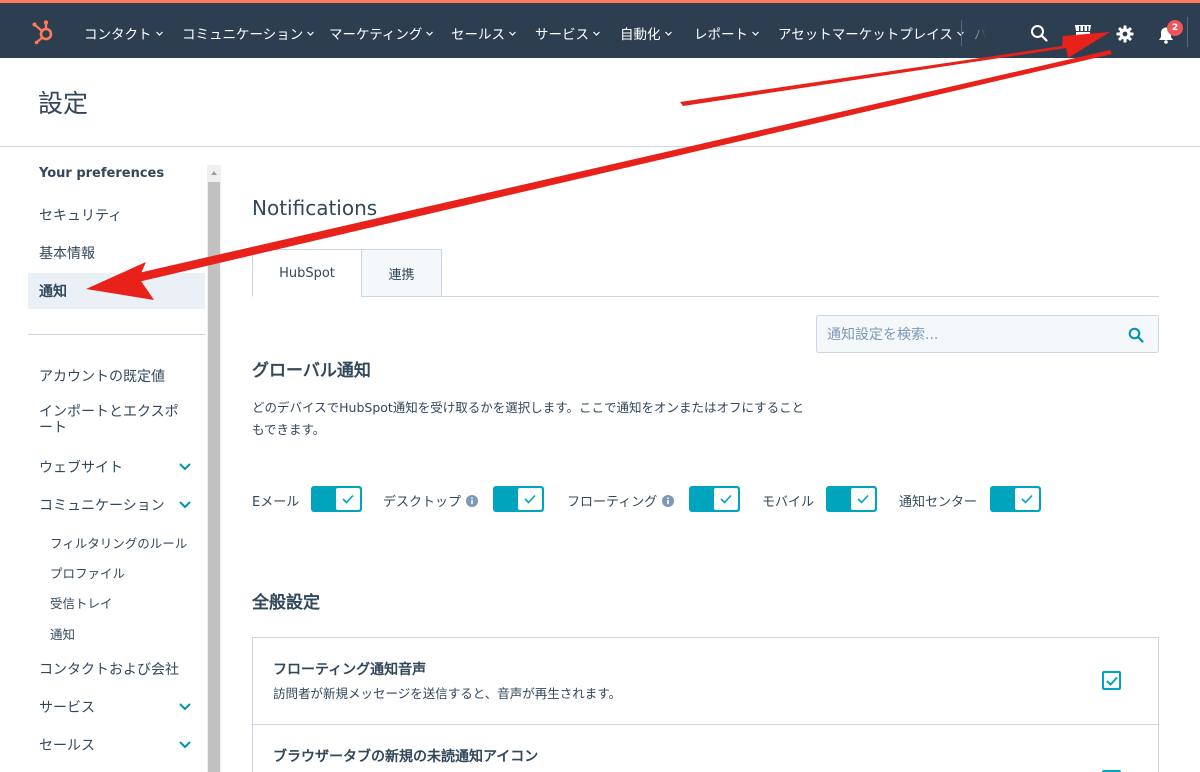 Image resolution: width=1200 pixels, height=772 pixels. Describe the element at coordinates (705, 748) in the screenshot. I see `setting-row-unread-tab-icon: ブラウザータブの新規の未読通知アイコン` at that location.